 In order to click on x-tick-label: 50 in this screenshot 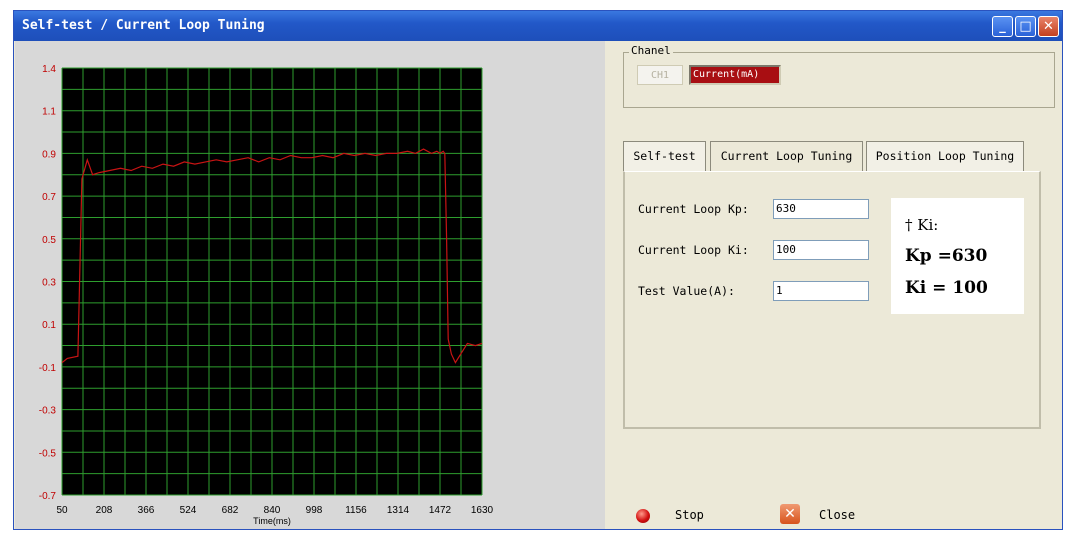, I will do `click(62, 510)`.